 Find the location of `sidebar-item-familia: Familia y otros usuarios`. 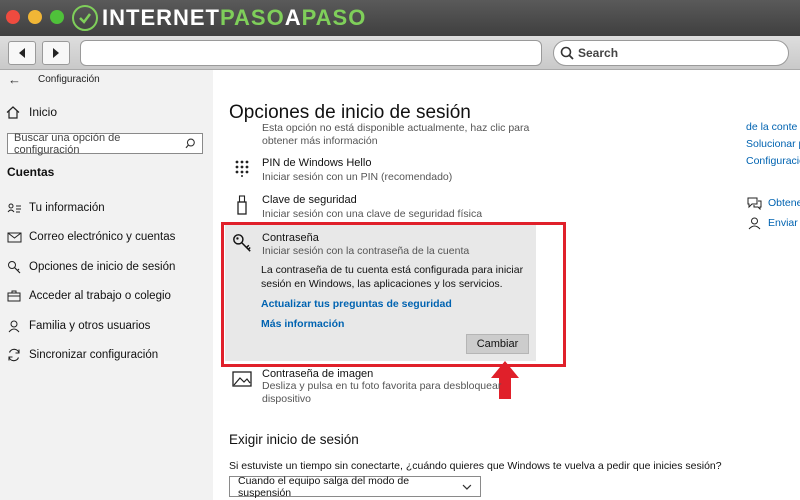

sidebar-item-familia: Familia y otros usuarios is located at coordinates (78, 326).